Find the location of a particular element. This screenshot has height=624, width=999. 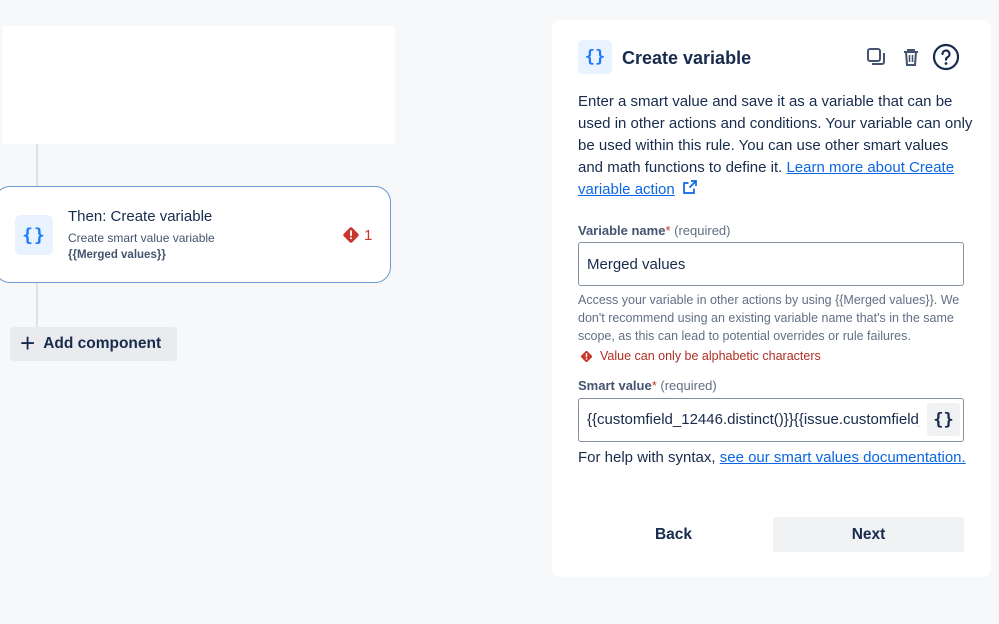

trash-icon is located at coordinates (911, 57).